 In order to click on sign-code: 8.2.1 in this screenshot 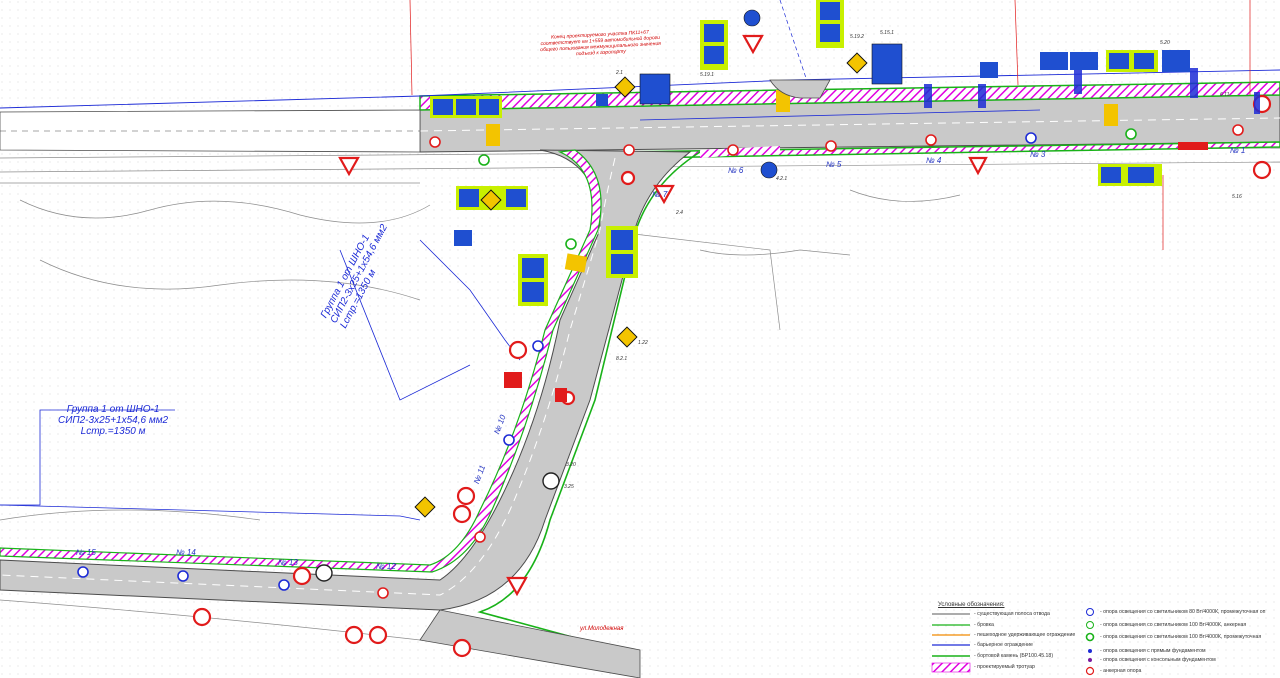, I will do `click(622, 359)`.